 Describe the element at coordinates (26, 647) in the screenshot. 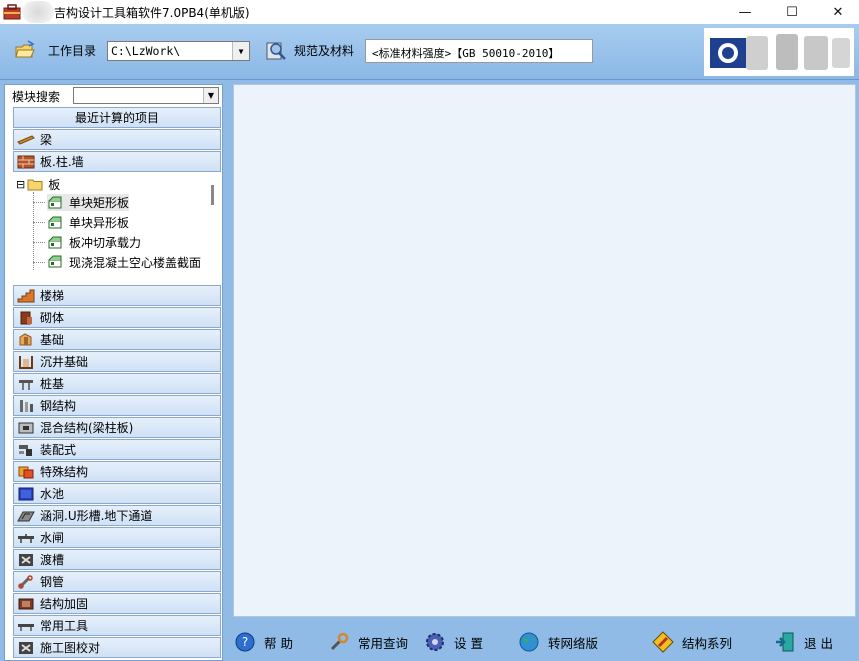

I see `check-icon` at that location.